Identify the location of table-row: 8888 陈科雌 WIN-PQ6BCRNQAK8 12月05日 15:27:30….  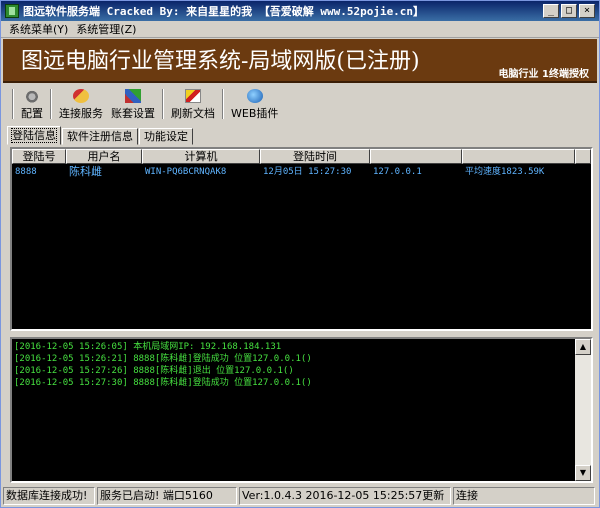
(301, 172).